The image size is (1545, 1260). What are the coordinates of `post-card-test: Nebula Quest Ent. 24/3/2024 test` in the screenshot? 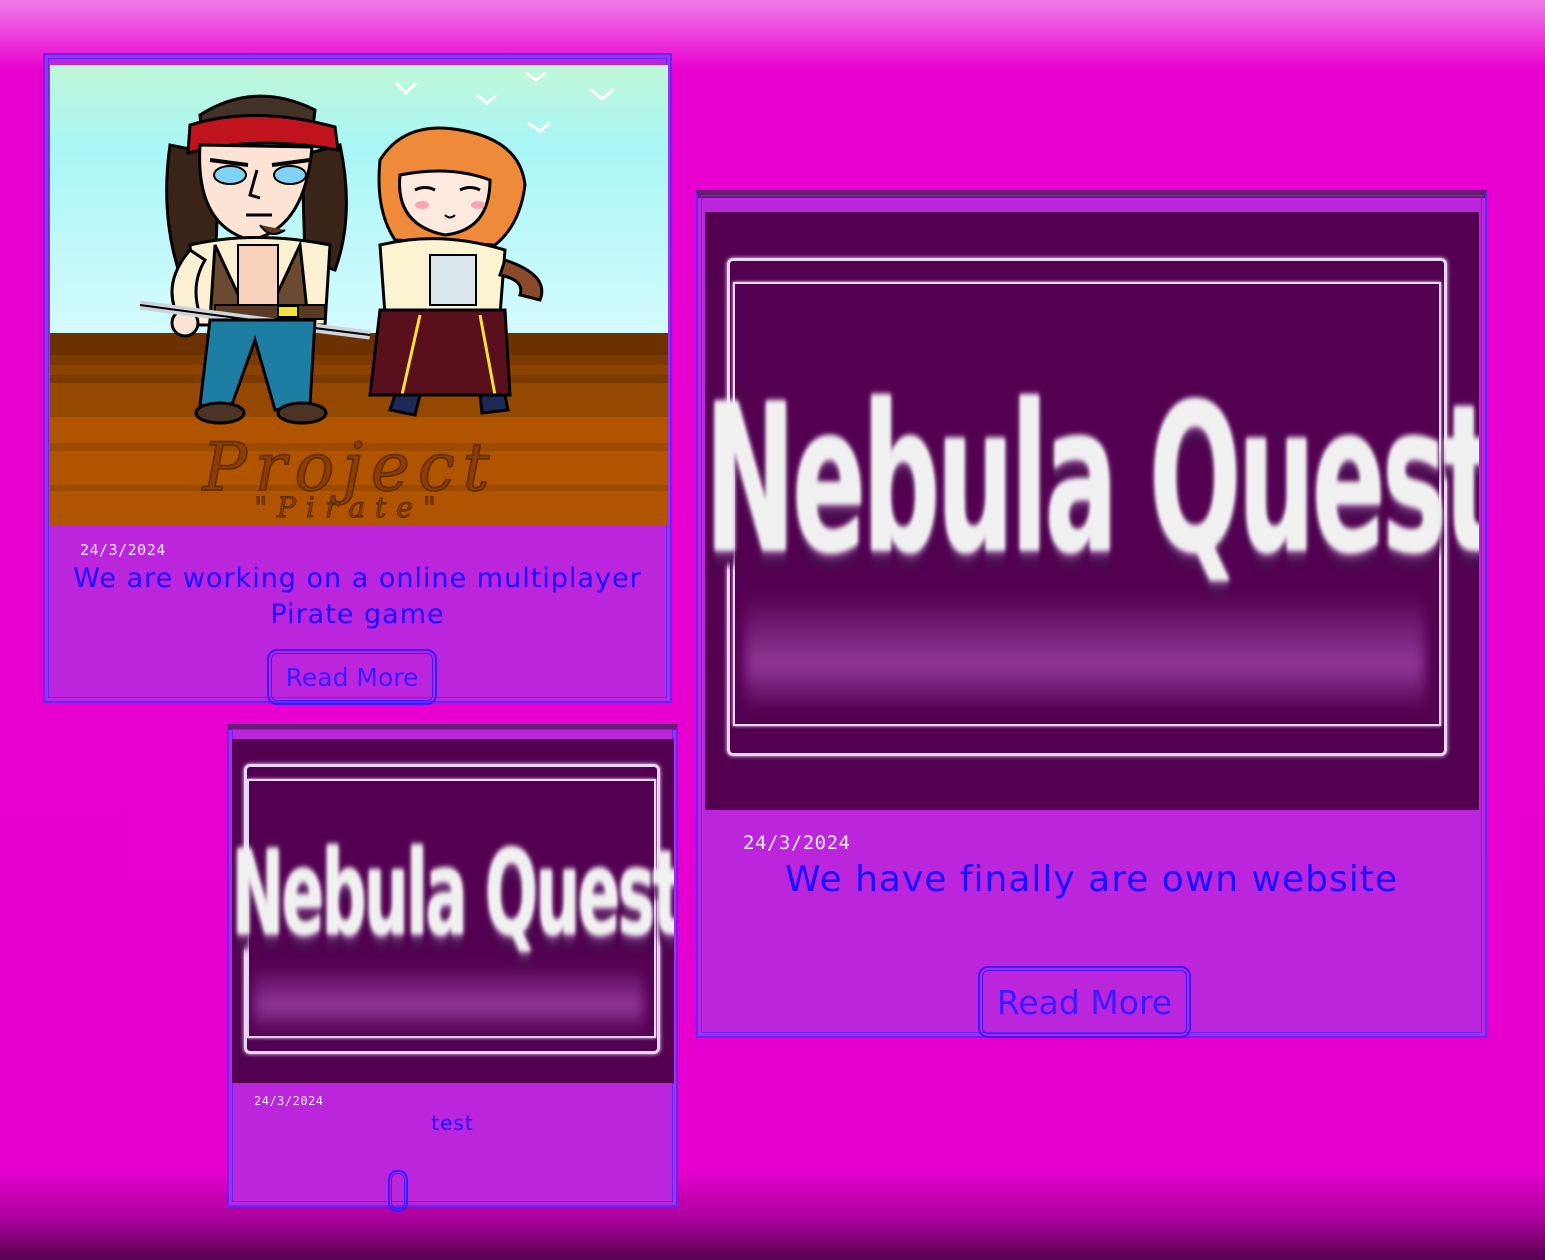 It's located at (452, 968).